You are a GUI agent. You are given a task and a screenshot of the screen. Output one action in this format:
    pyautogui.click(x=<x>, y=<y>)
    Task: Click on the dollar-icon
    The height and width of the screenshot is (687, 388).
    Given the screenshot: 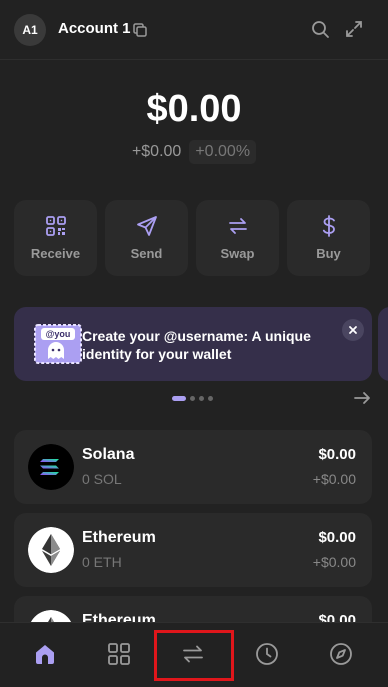 What is the action you would take?
    pyautogui.click(x=328, y=226)
    